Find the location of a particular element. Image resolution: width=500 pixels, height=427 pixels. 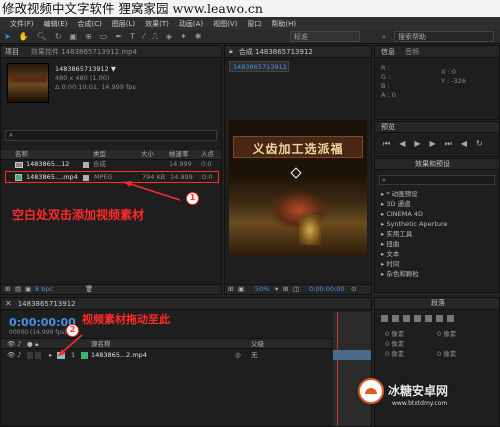

audio-icon: ◀︎ is located at coordinates (464, 144).